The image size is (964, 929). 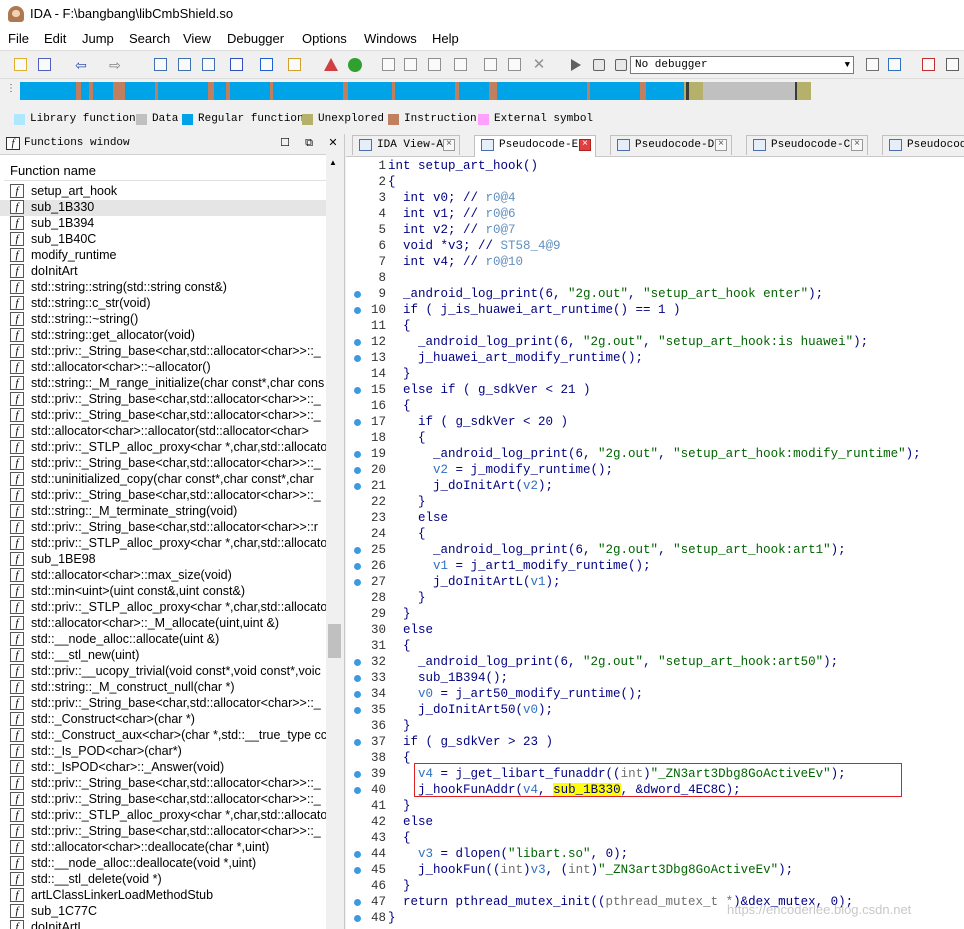 I want to click on menu-debugger: Debugger, so click(x=255, y=38).